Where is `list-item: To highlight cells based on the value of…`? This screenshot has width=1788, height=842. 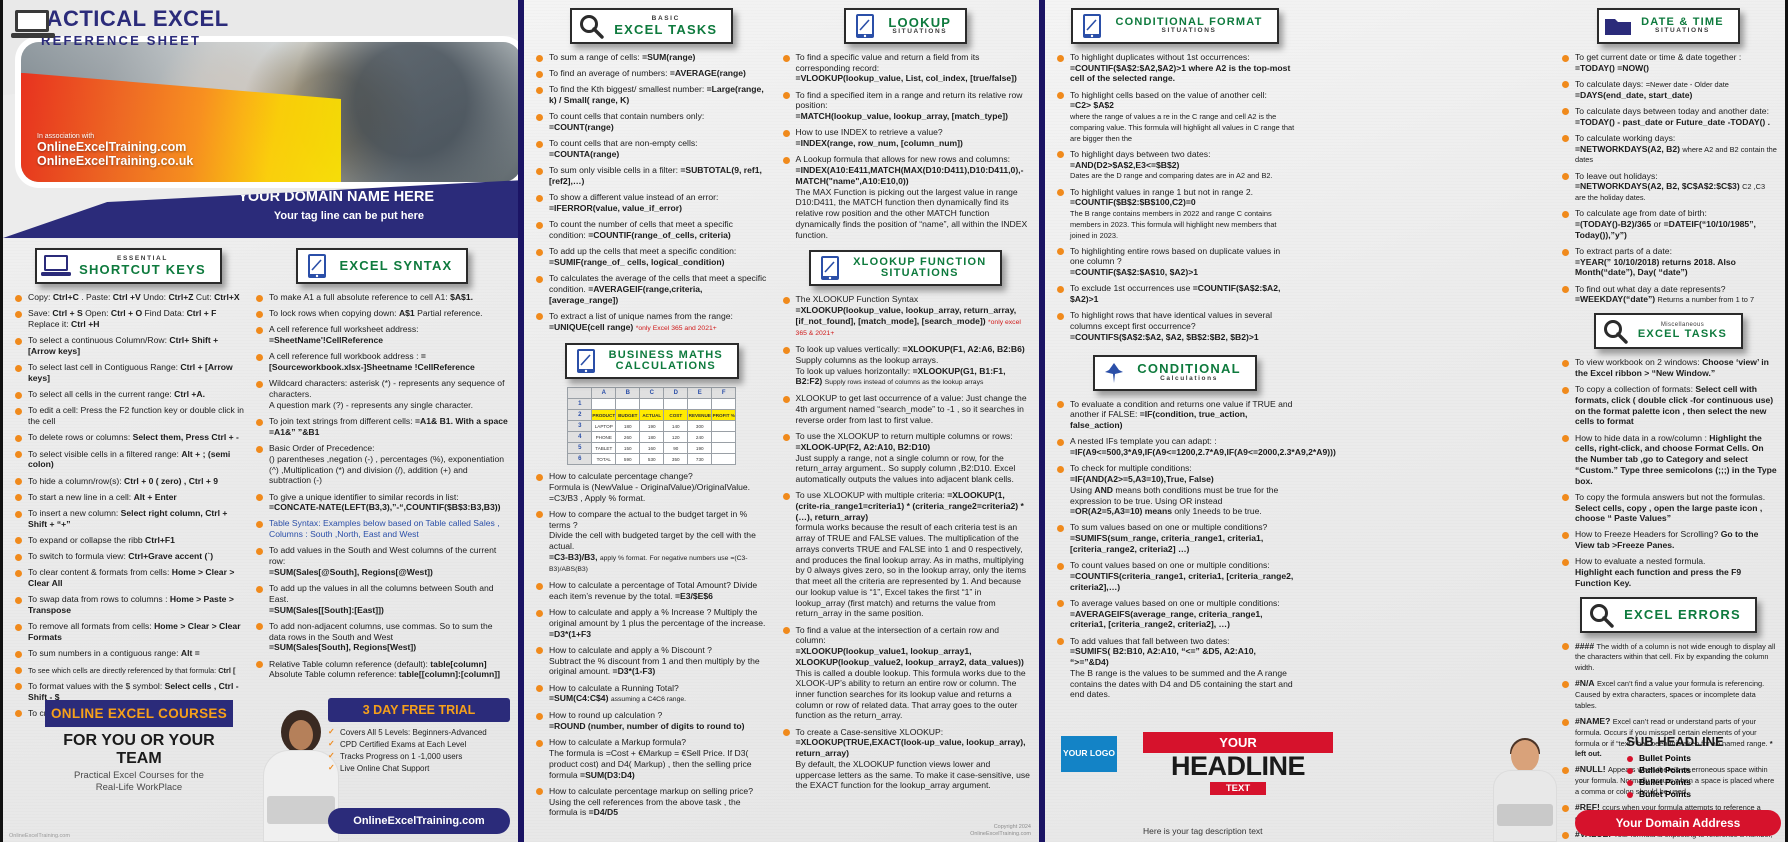
list-item: To highlight cells based on the value of… is located at coordinates (1175, 117).